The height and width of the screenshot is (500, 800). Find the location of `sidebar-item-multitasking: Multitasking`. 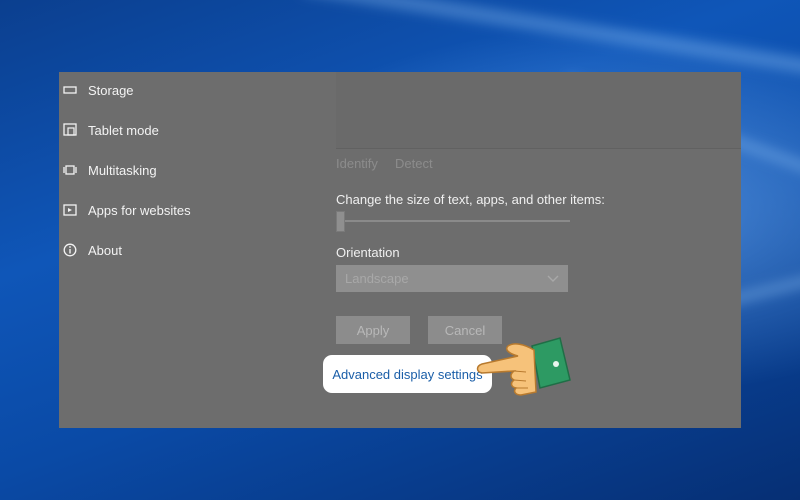

sidebar-item-multitasking: Multitasking is located at coordinates (108, 170).